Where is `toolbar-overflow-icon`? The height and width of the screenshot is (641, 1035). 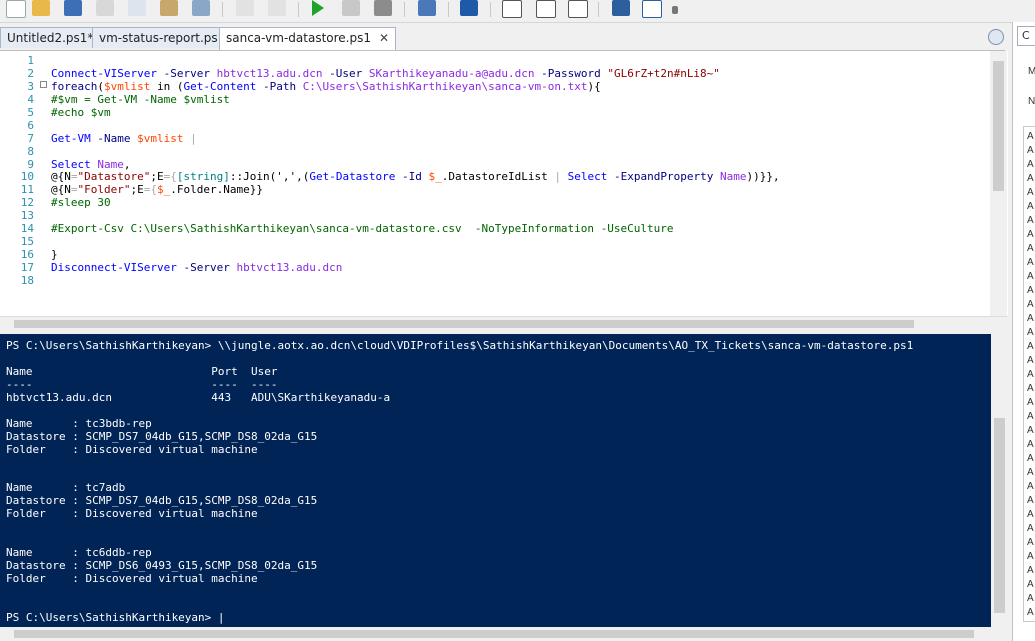 toolbar-overflow-icon is located at coordinates (675, 10).